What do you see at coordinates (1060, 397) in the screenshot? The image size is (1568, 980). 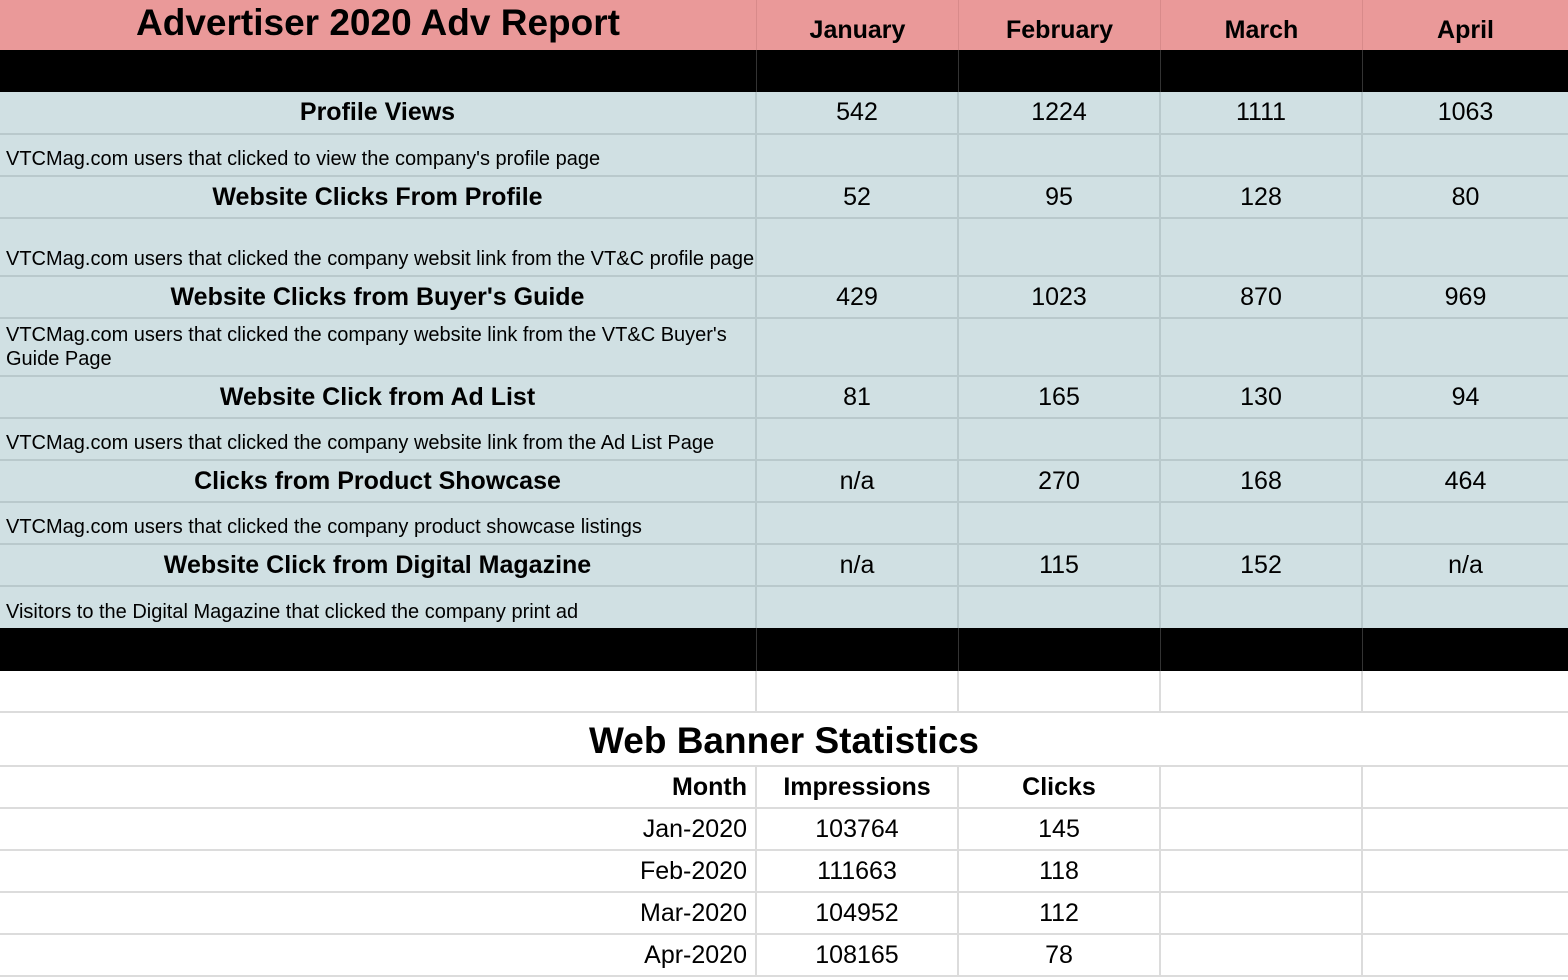 I see `metric-value-february: 165` at bounding box center [1060, 397].